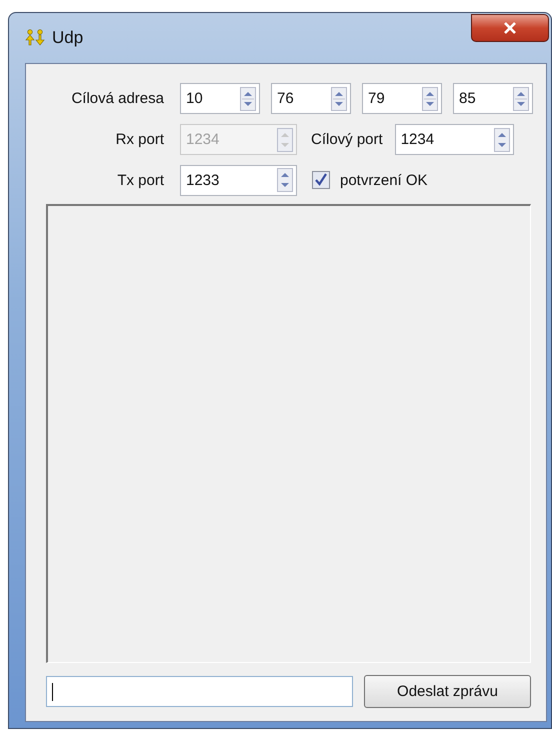 The height and width of the screenshot is (731, 552). Describe the element at coordinates (35, 38) in the screenshot. I see `app-icon` at that location.